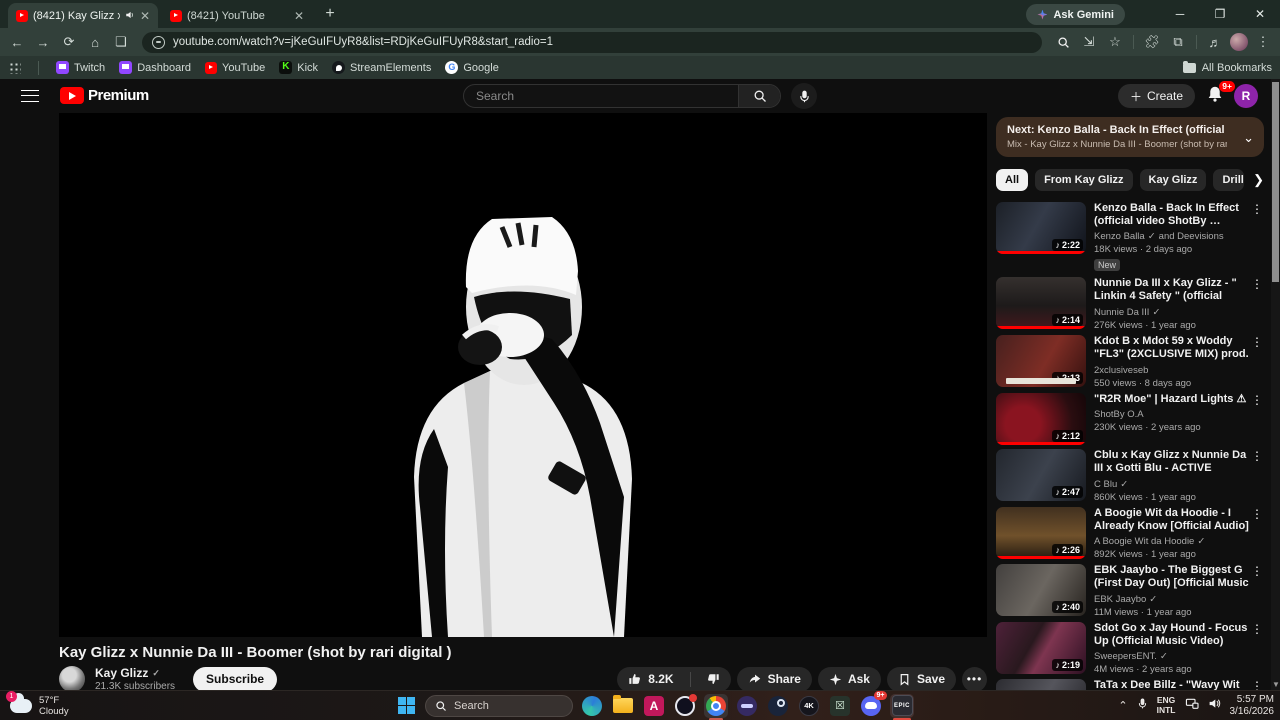  What do you see at coordinates (1041, 590) in the screenshot?
I see `video-thumbnail: ♪ 2:40` at bounding box center [1041, 590].